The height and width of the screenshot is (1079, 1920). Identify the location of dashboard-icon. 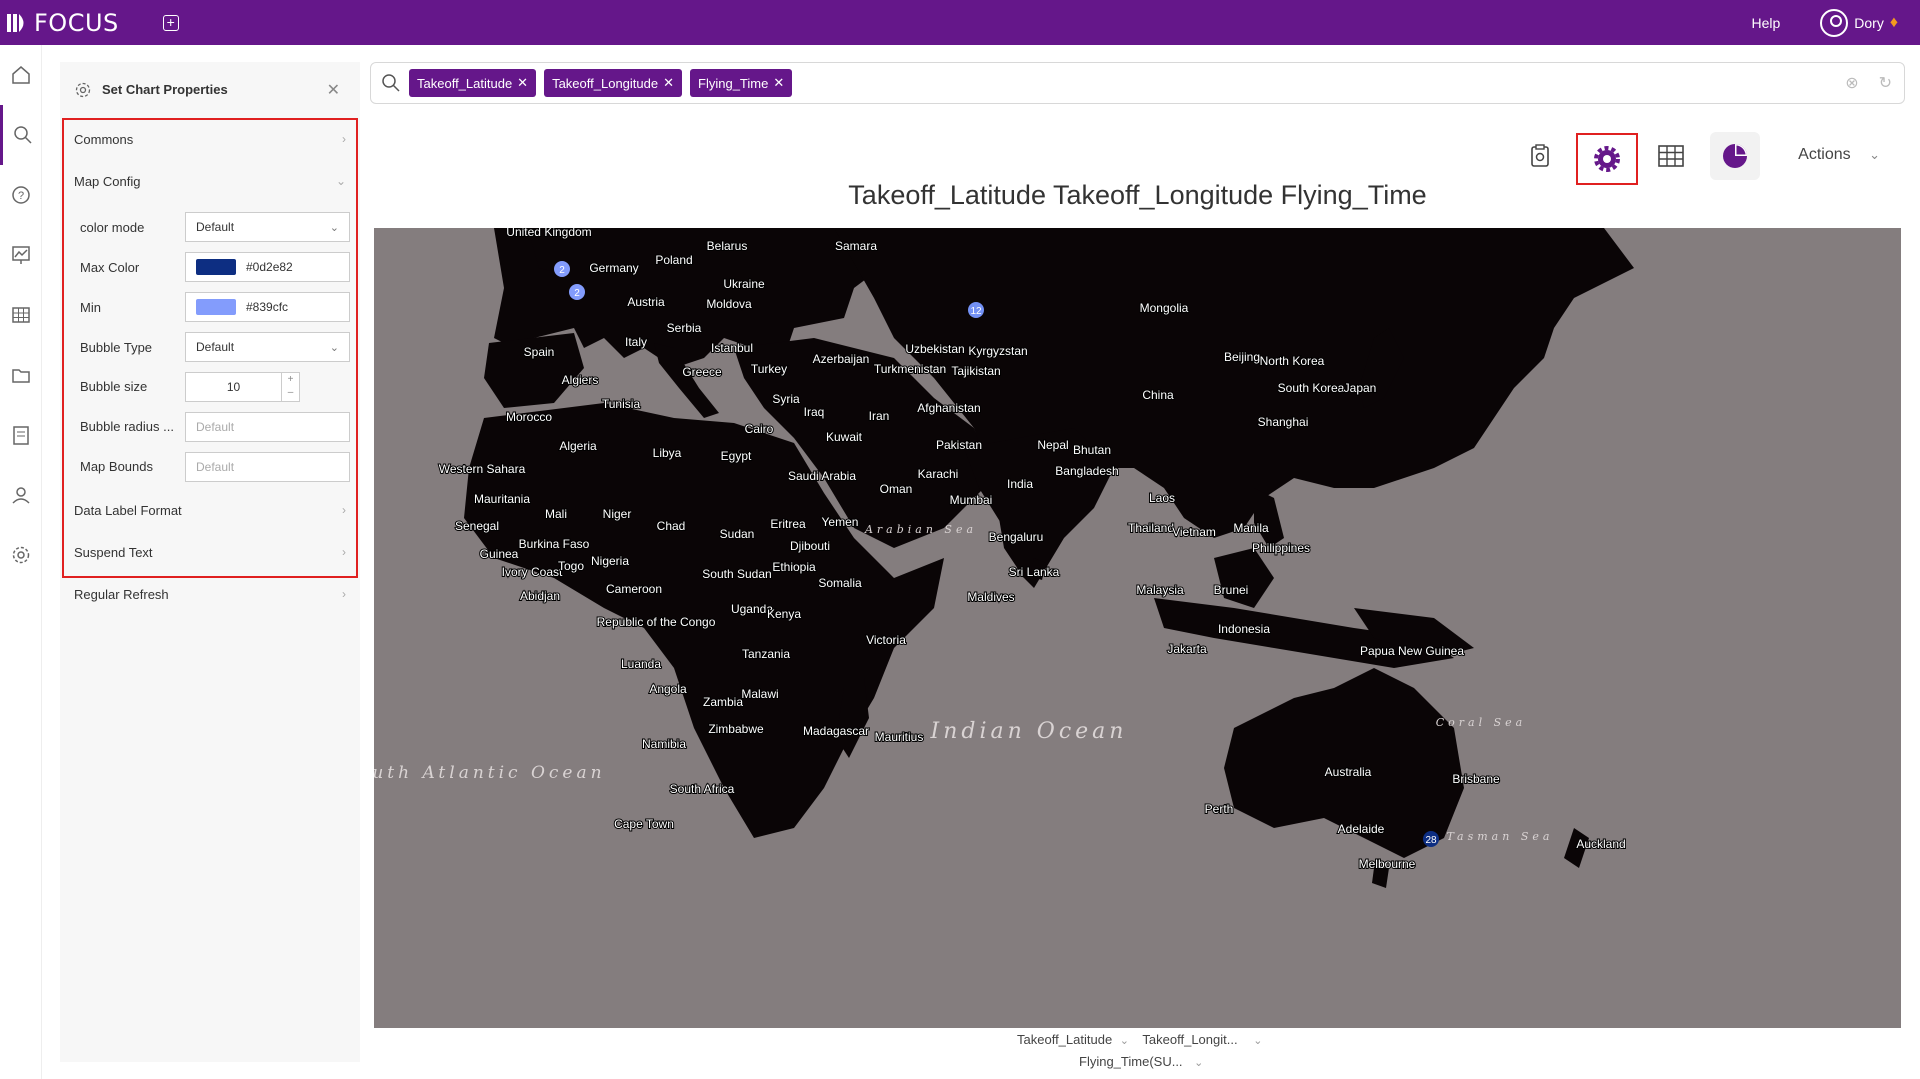
(21, 255).